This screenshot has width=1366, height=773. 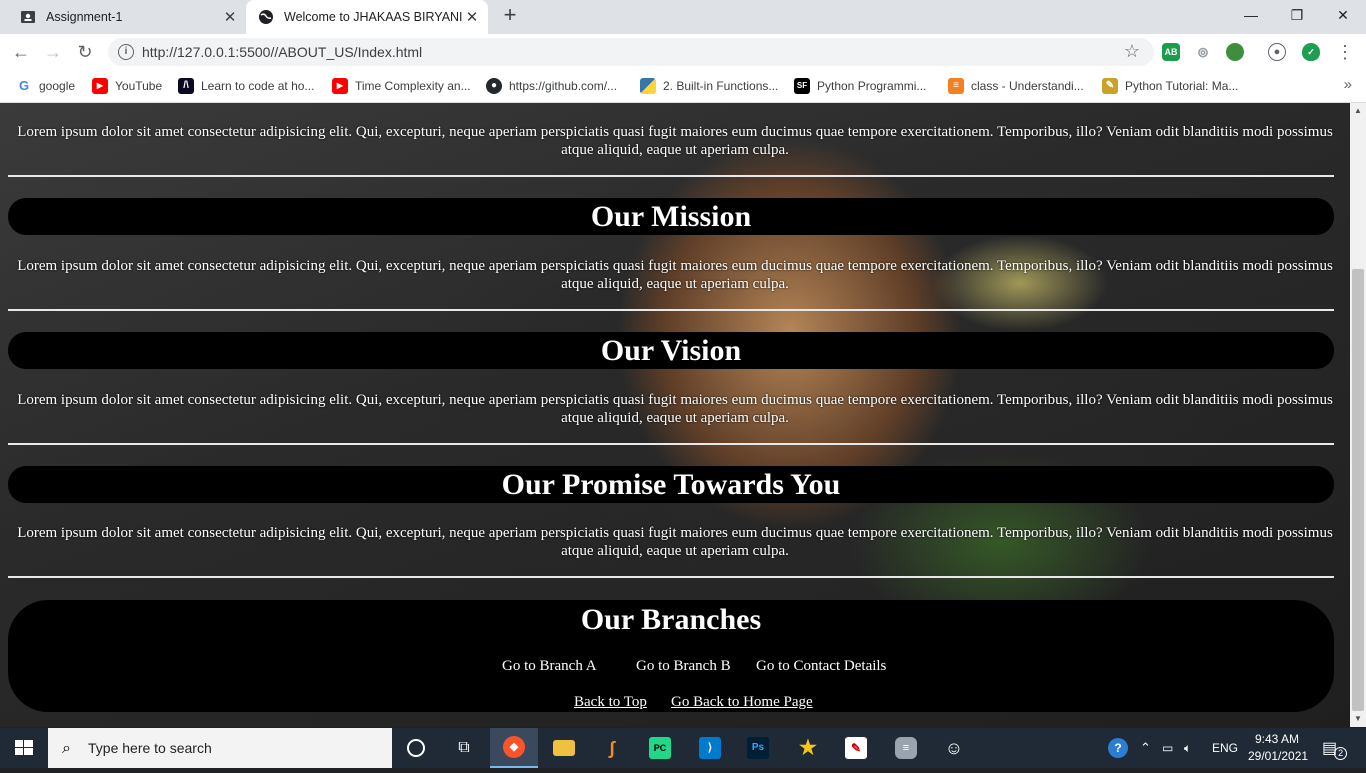 What do you see at coordinates (1278, 748) in the screenshot?
I see `system-clock: 9:43 AM 29/01/2021` at bounding box center [1278, 748].